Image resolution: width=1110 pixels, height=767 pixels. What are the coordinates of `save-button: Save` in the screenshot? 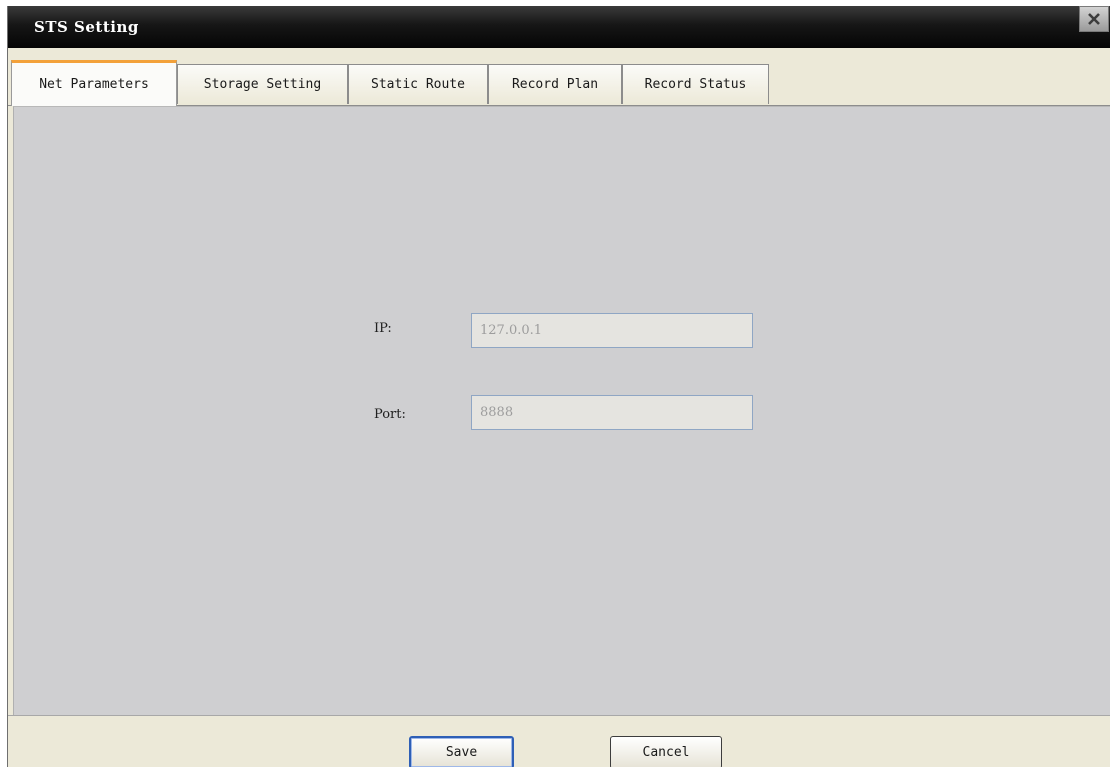 It's located at (461, 751).